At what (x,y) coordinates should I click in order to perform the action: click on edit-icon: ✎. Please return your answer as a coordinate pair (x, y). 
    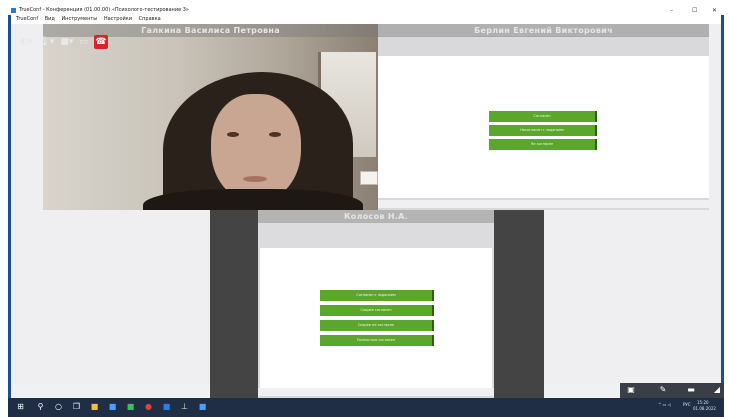
    Looking at the image, I should click on (663, 390).